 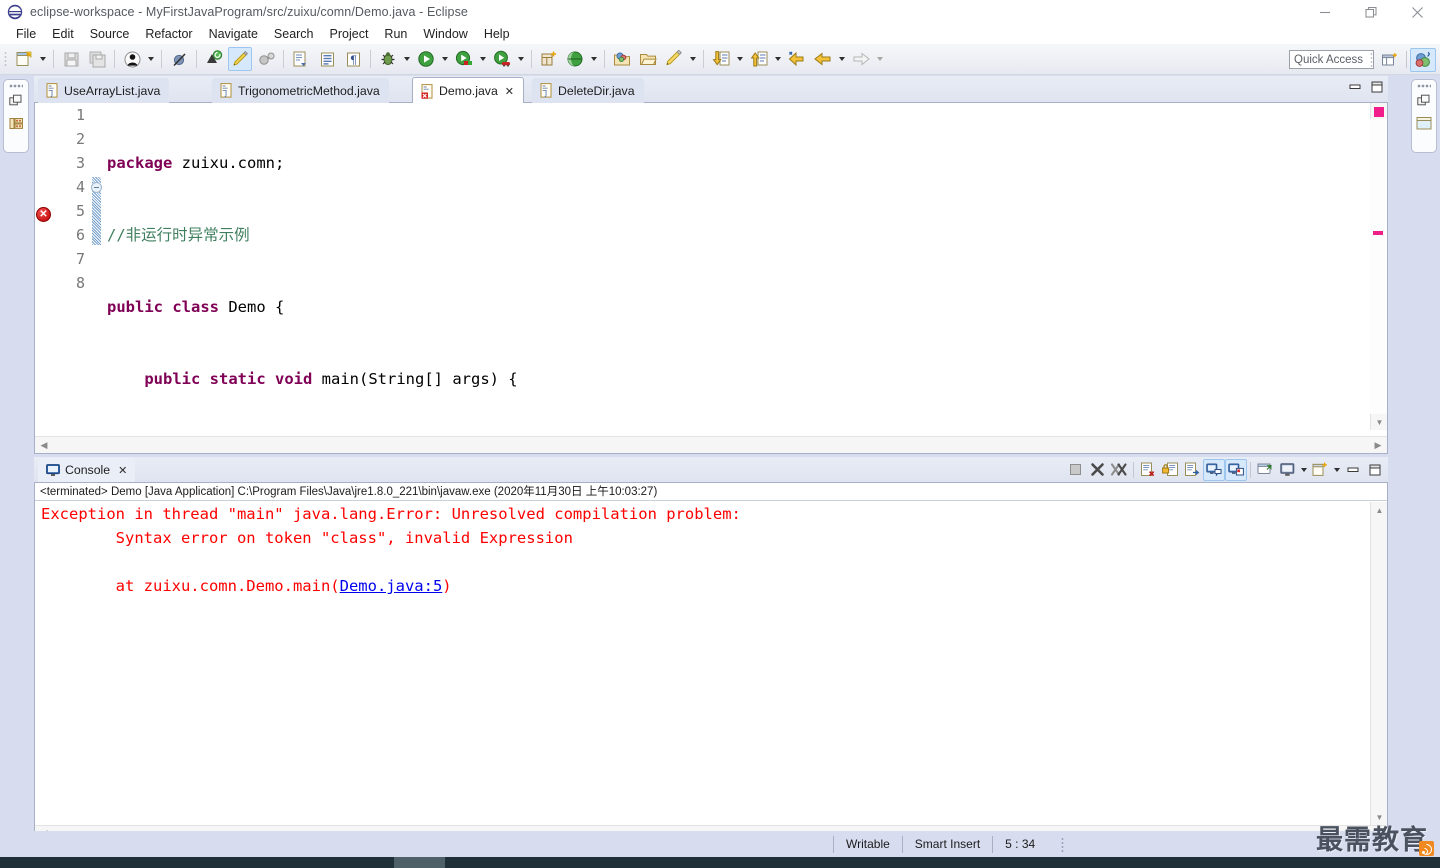 What do you see at coordinates (44, 445) in the screenshot?
I see `scroll-left-arrow-icon: ◀` at bounding box center [44, 445].